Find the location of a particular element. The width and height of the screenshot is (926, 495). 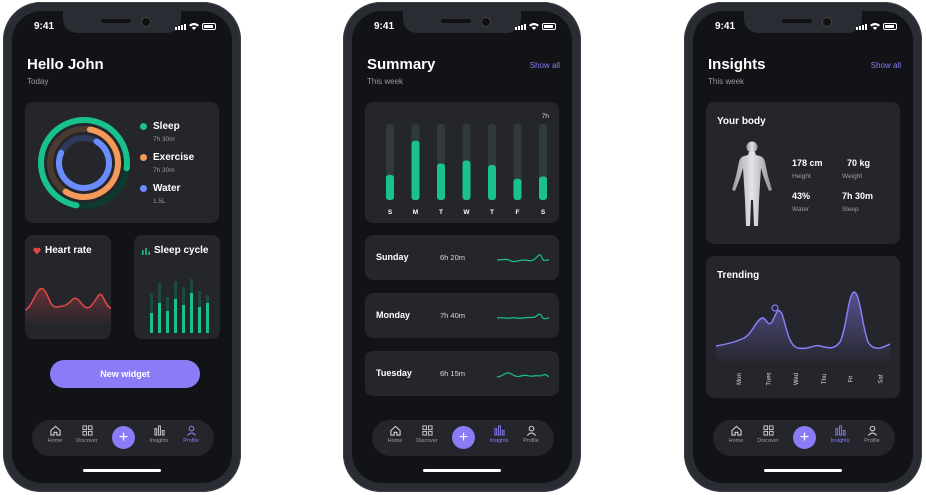

day-row: Monday 7h 40m is located at coordinates (462, 315).